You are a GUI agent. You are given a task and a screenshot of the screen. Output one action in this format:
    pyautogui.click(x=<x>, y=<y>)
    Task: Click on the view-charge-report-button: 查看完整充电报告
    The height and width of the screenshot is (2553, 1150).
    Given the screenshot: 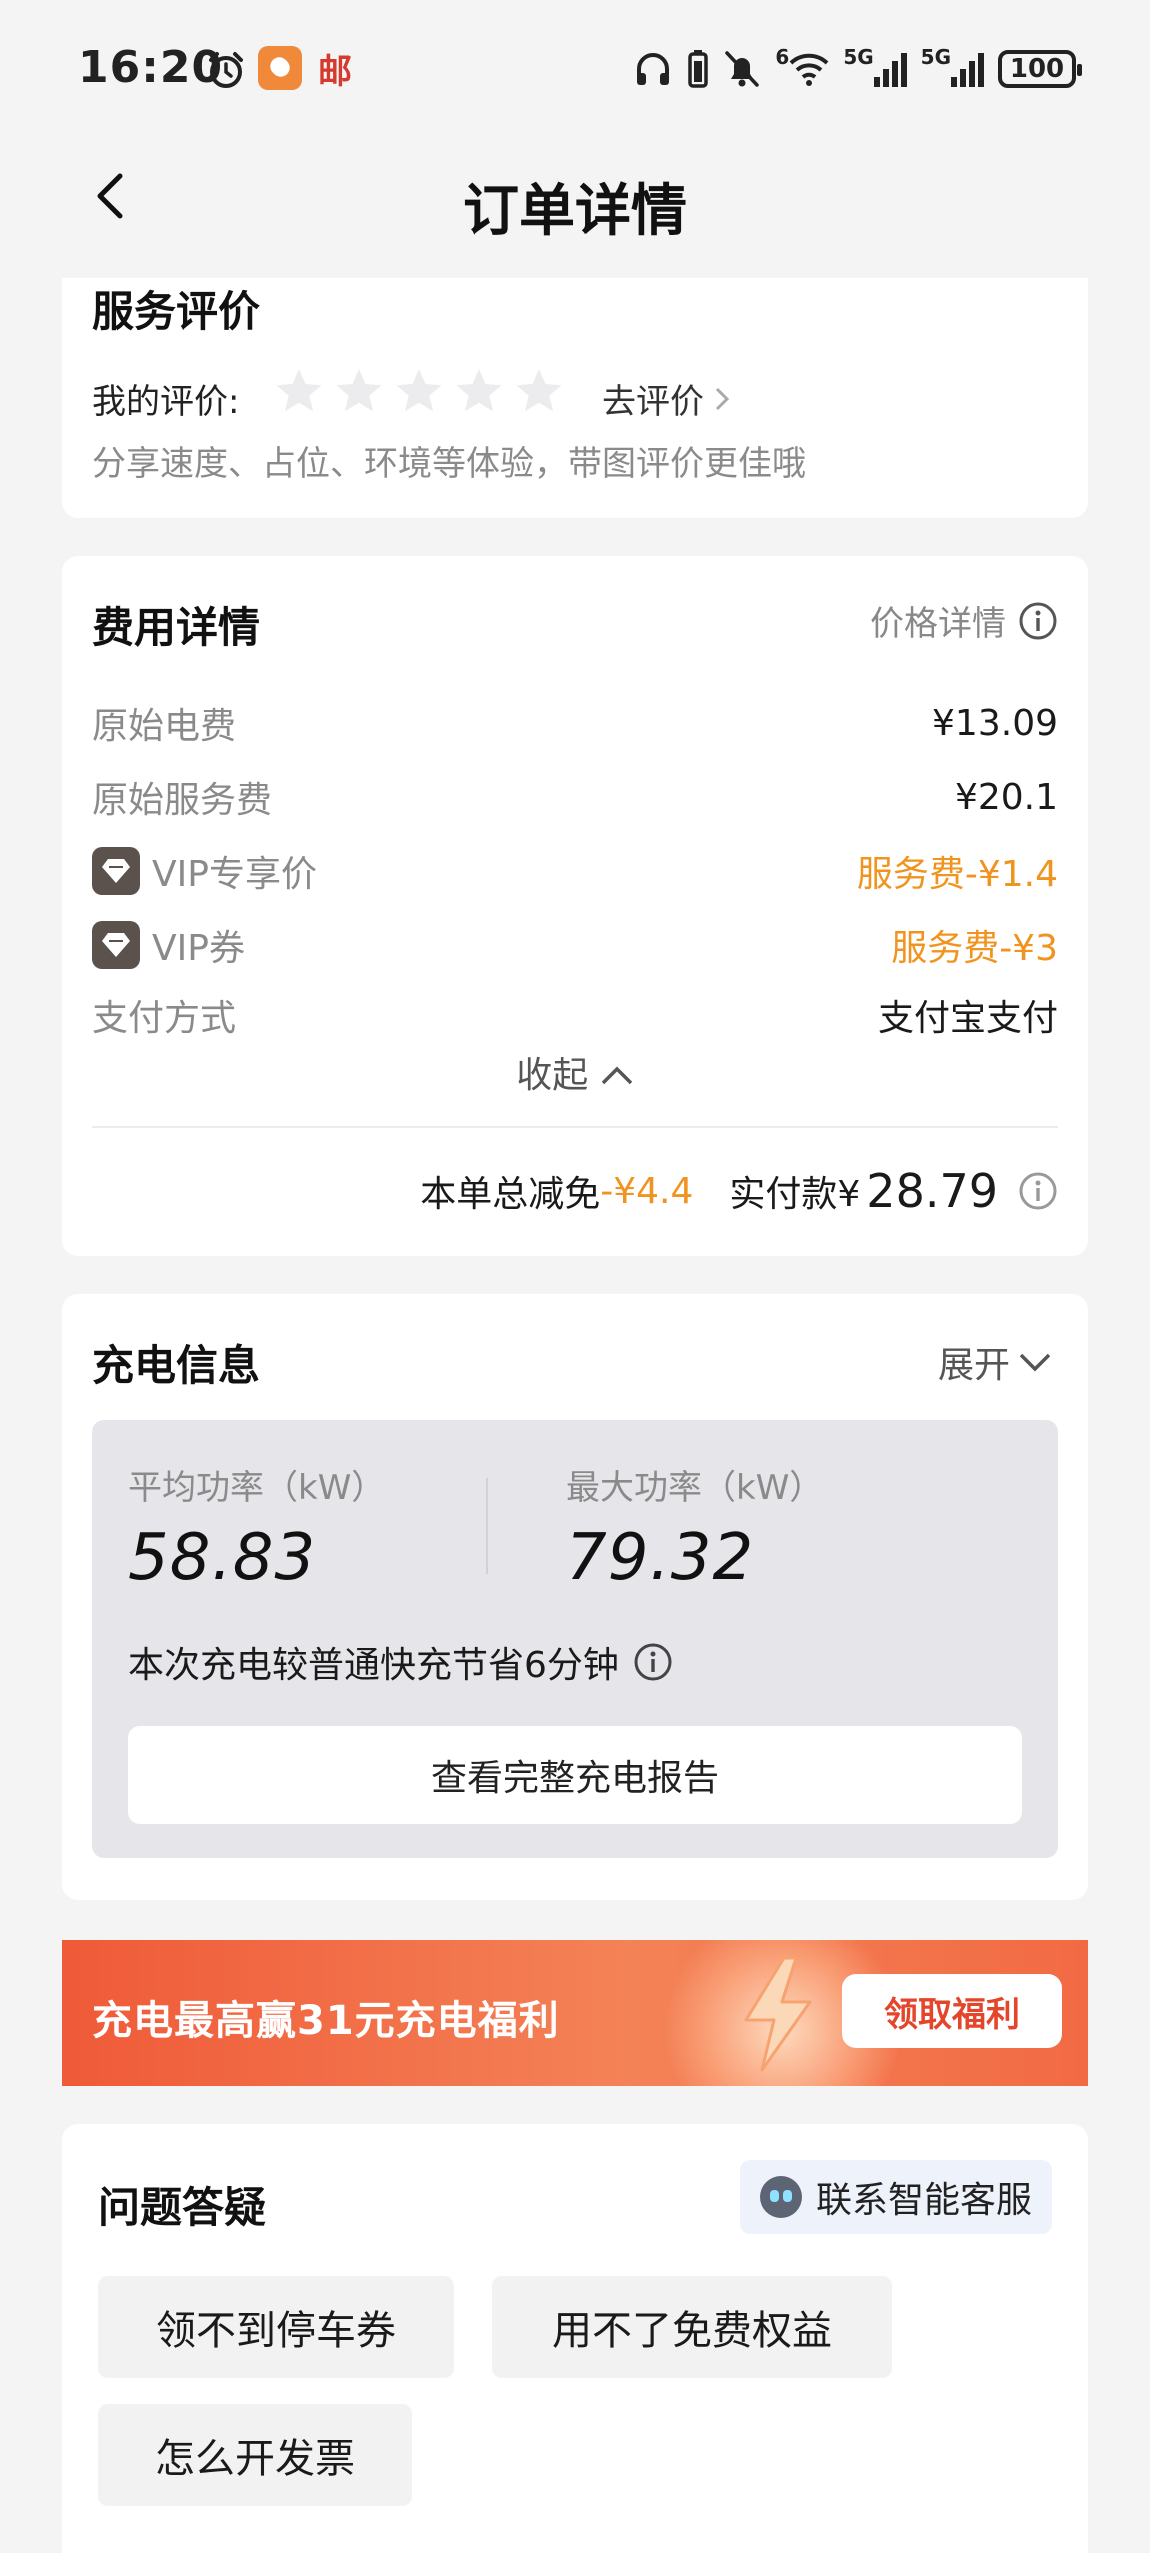 What is the action you would take?
    pyautogui.click(x=575, y=1775)
    